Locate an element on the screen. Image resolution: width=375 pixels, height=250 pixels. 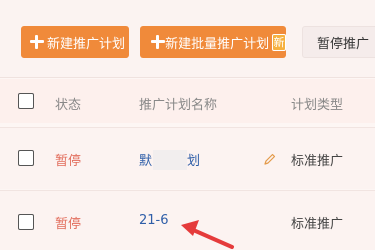
new-badge: 新 is located at coordinates (279, 42).